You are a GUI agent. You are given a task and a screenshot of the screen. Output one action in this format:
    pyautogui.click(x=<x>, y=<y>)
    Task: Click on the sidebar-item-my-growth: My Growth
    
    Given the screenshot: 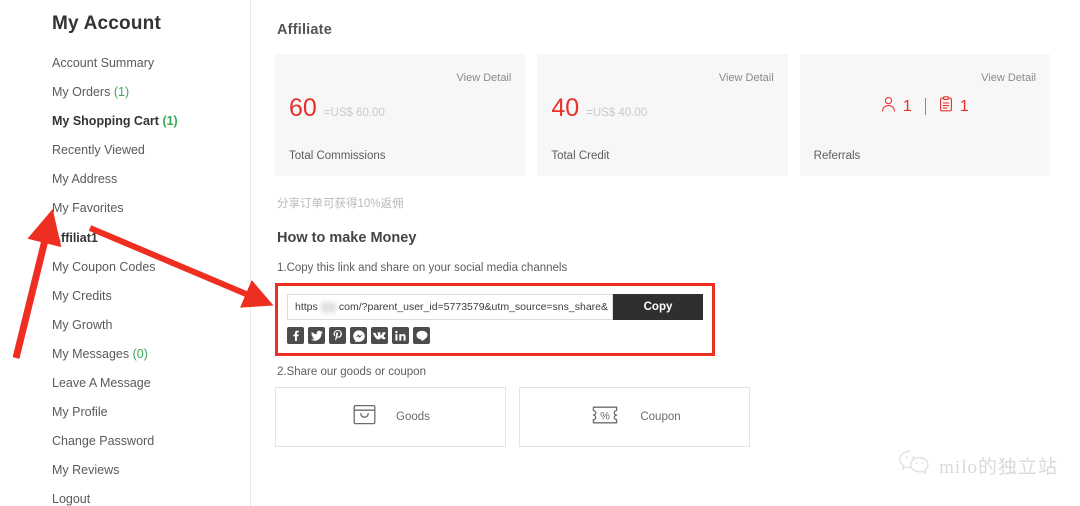 What is the action you would take?
    pyautogui.click(x=151, y=325)
    